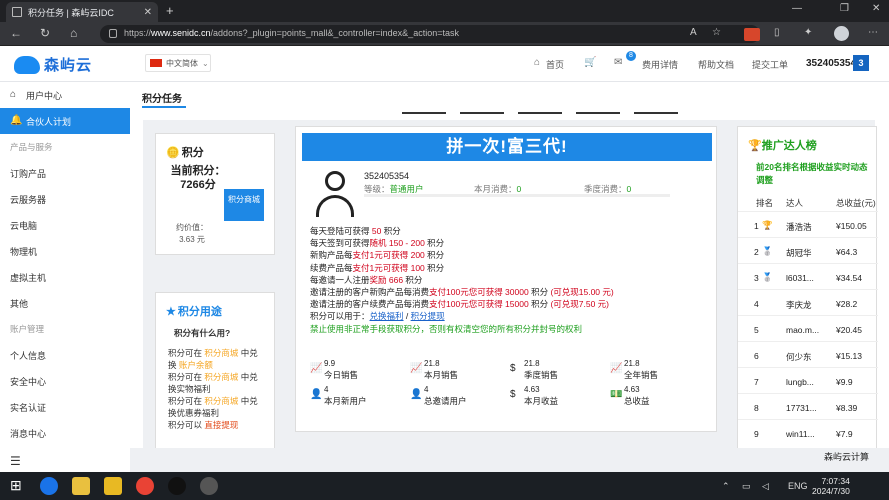 This screenshot has height=500, width=889. I want to click on close-tab-icon: ✕, so click(148, 12).